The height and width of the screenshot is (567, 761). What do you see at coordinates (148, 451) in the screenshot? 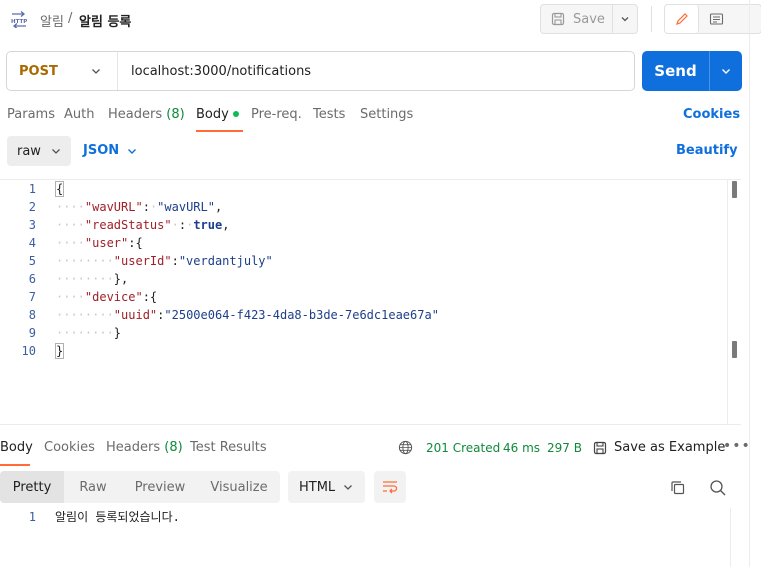
I see `response-tab-headers: Headers (8)` at bounding box center [148, 451].